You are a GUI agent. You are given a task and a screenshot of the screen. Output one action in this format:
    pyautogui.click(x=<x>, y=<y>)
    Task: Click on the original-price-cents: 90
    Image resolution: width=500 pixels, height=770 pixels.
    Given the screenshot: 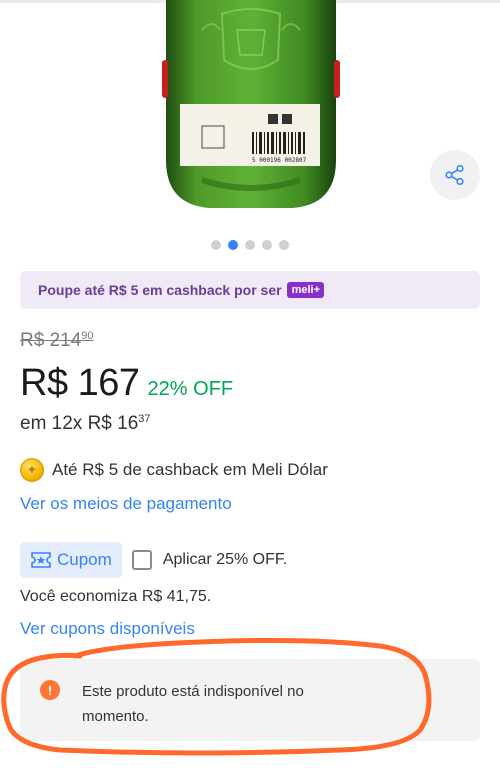 What is the action you would take?
    pyautogui.click(x=87, y=336)
    